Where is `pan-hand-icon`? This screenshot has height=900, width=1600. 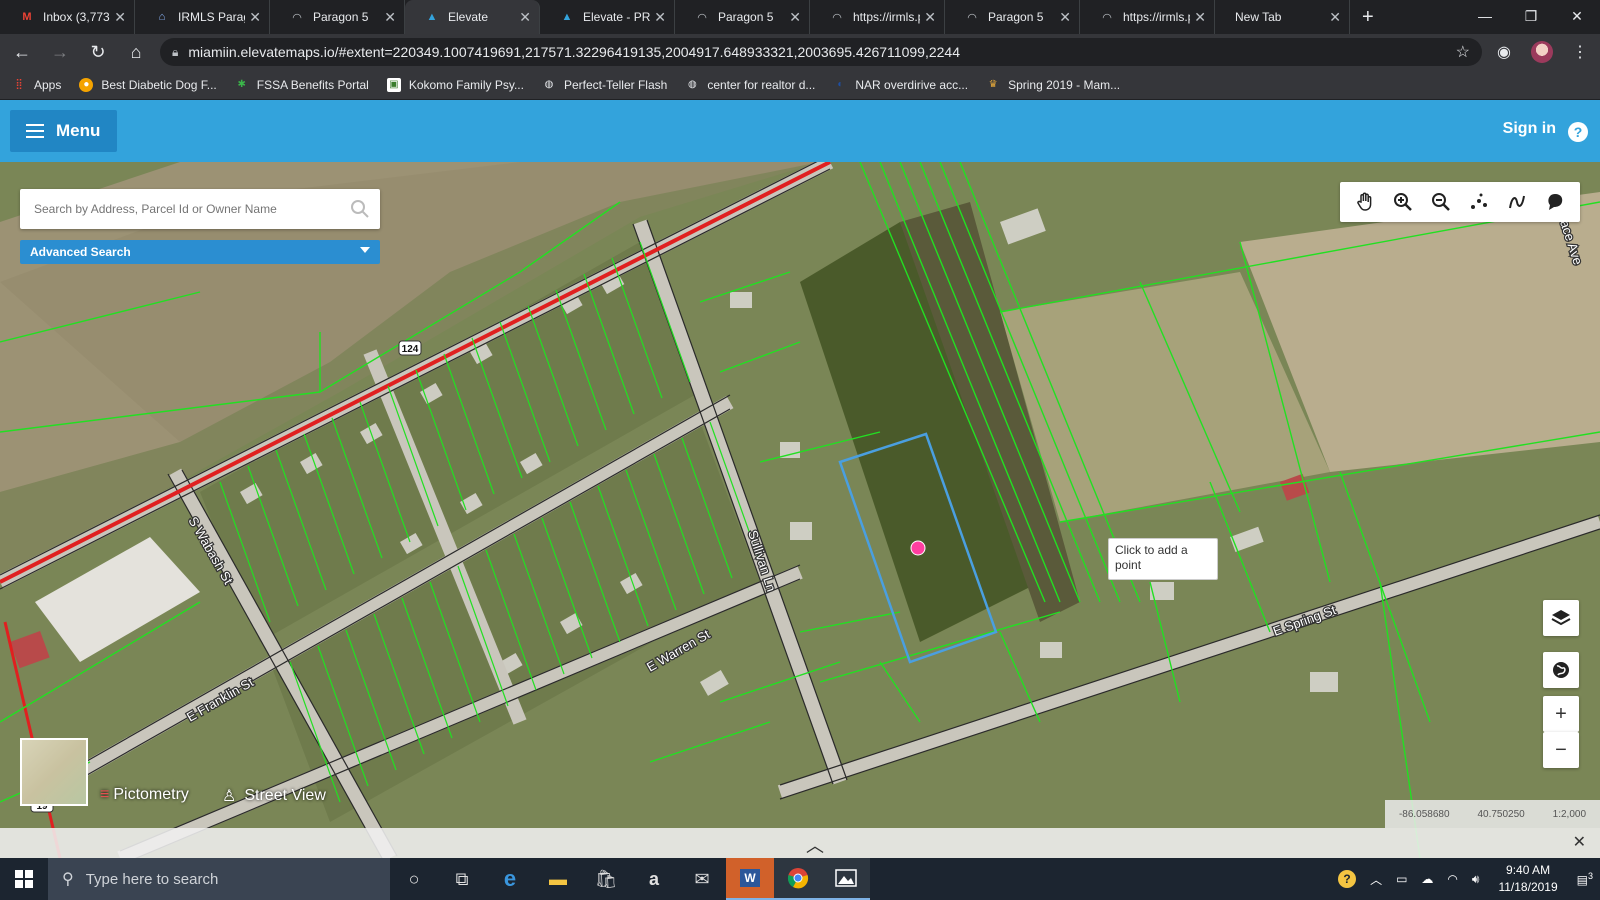 pan-hand-icon is located at coordinates (1365, 202).